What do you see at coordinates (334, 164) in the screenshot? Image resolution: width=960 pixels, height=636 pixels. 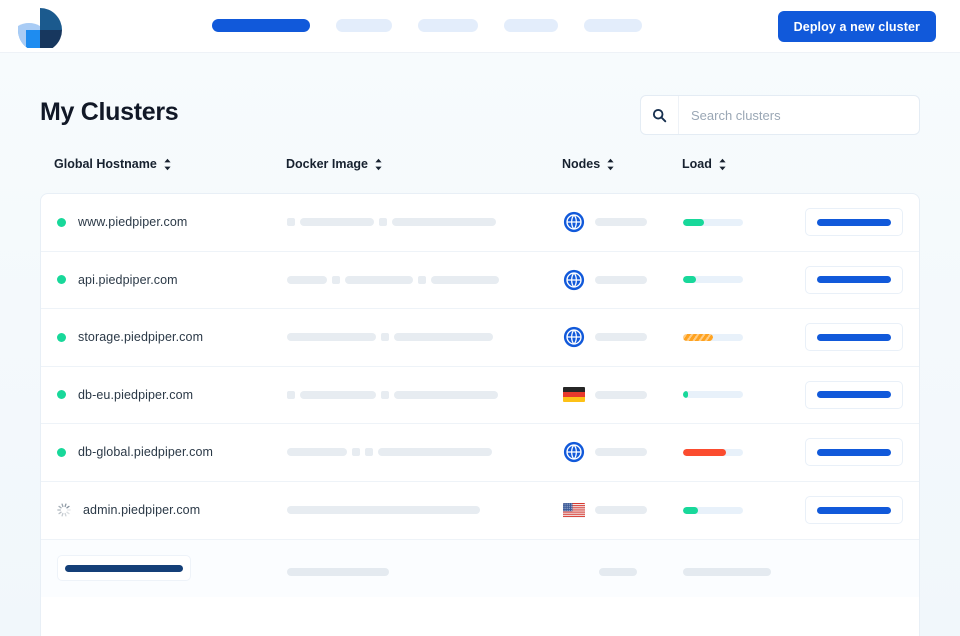 I see `column-header-docker-image: Docker Image` at bounding box center [334, 164].